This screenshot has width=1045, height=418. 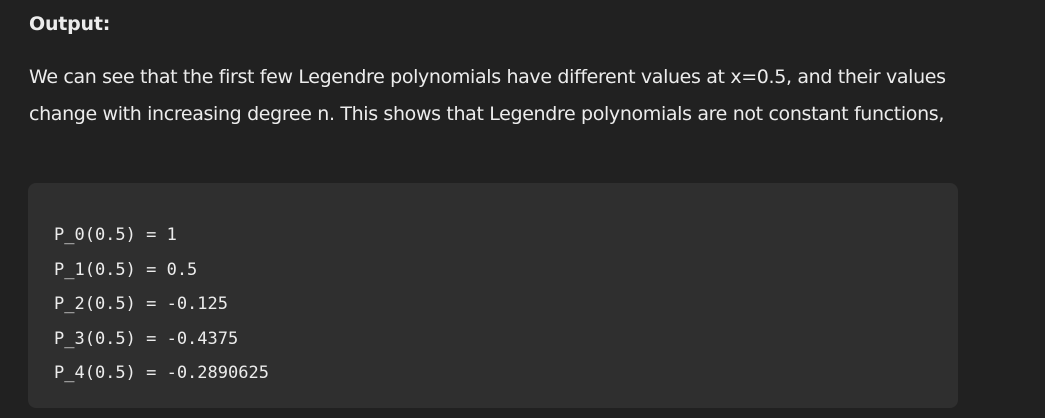 I want to click on code-line: P_4(0.5) = -0.2890625, so click(x=161, y=373).